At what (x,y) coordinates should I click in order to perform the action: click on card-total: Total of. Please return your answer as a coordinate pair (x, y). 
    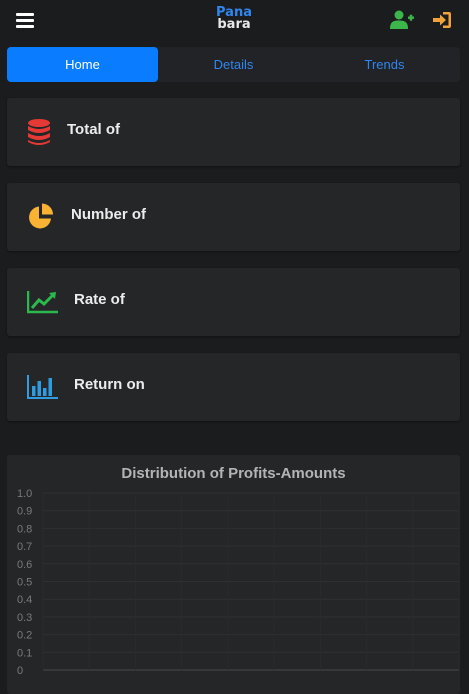
    Looking at the image, I should click on (233, 132).